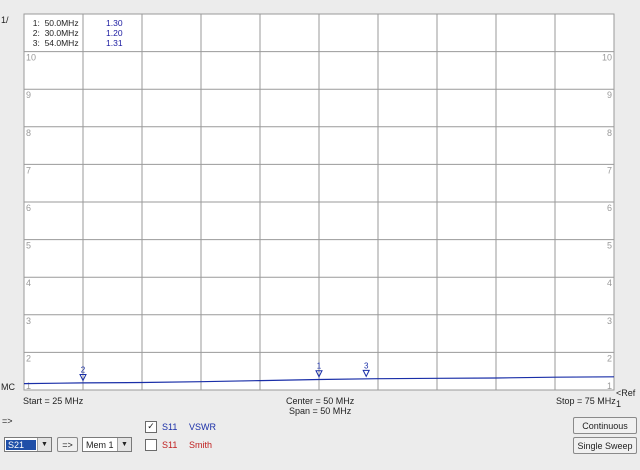 This screenshot has height=470, width=640. Describe the element at coordinates (53, 401) in the screenshot. I see `start-frequency-label: Start = 25 MHz` at that location.